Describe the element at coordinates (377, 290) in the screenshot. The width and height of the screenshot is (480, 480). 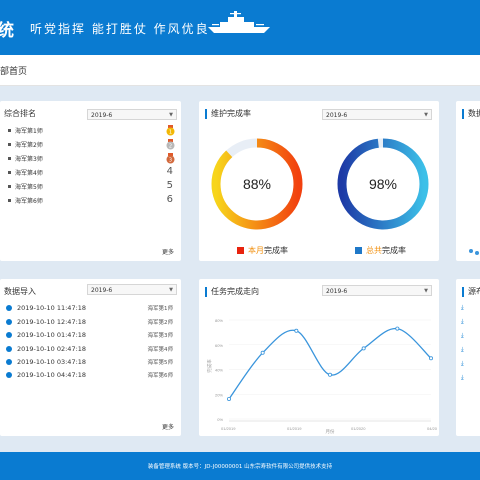
I see `trend-period-select: 2019-6 ▼` at that location.